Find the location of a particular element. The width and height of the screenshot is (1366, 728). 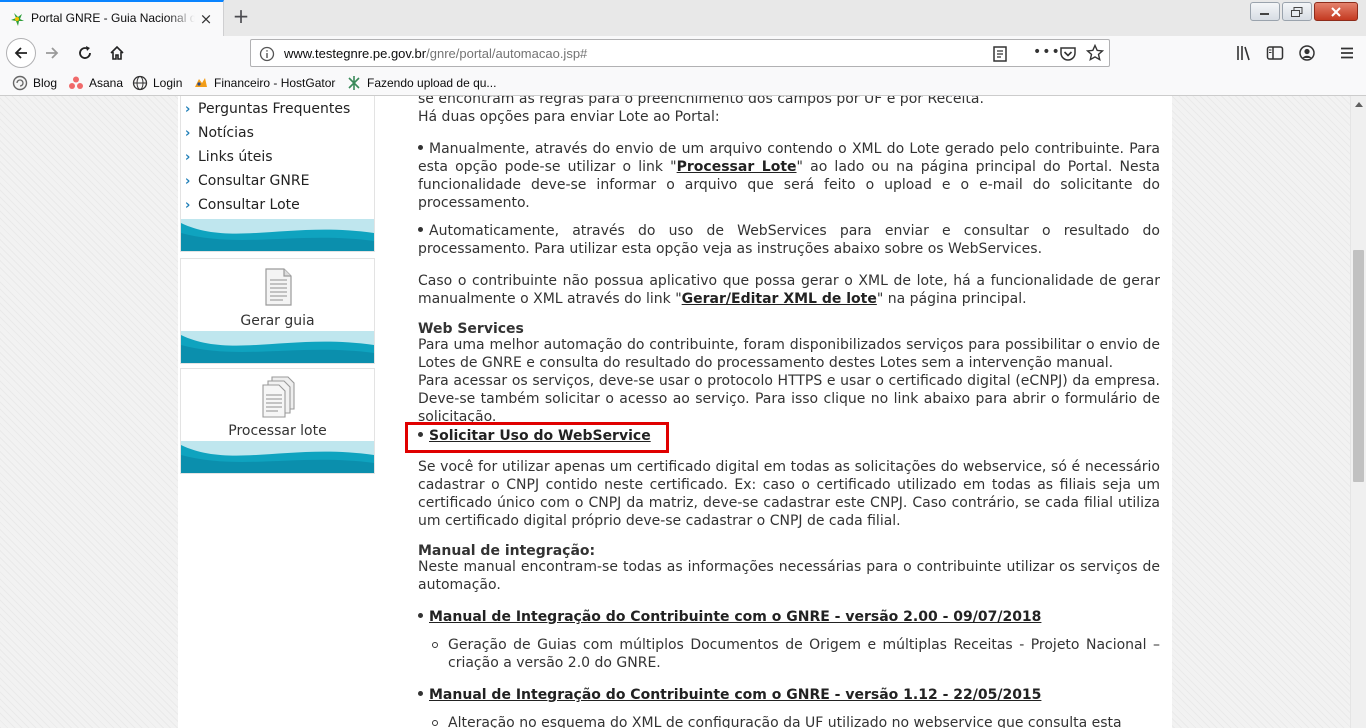

upload-favicon-icon is located at coordinates (354, 83).